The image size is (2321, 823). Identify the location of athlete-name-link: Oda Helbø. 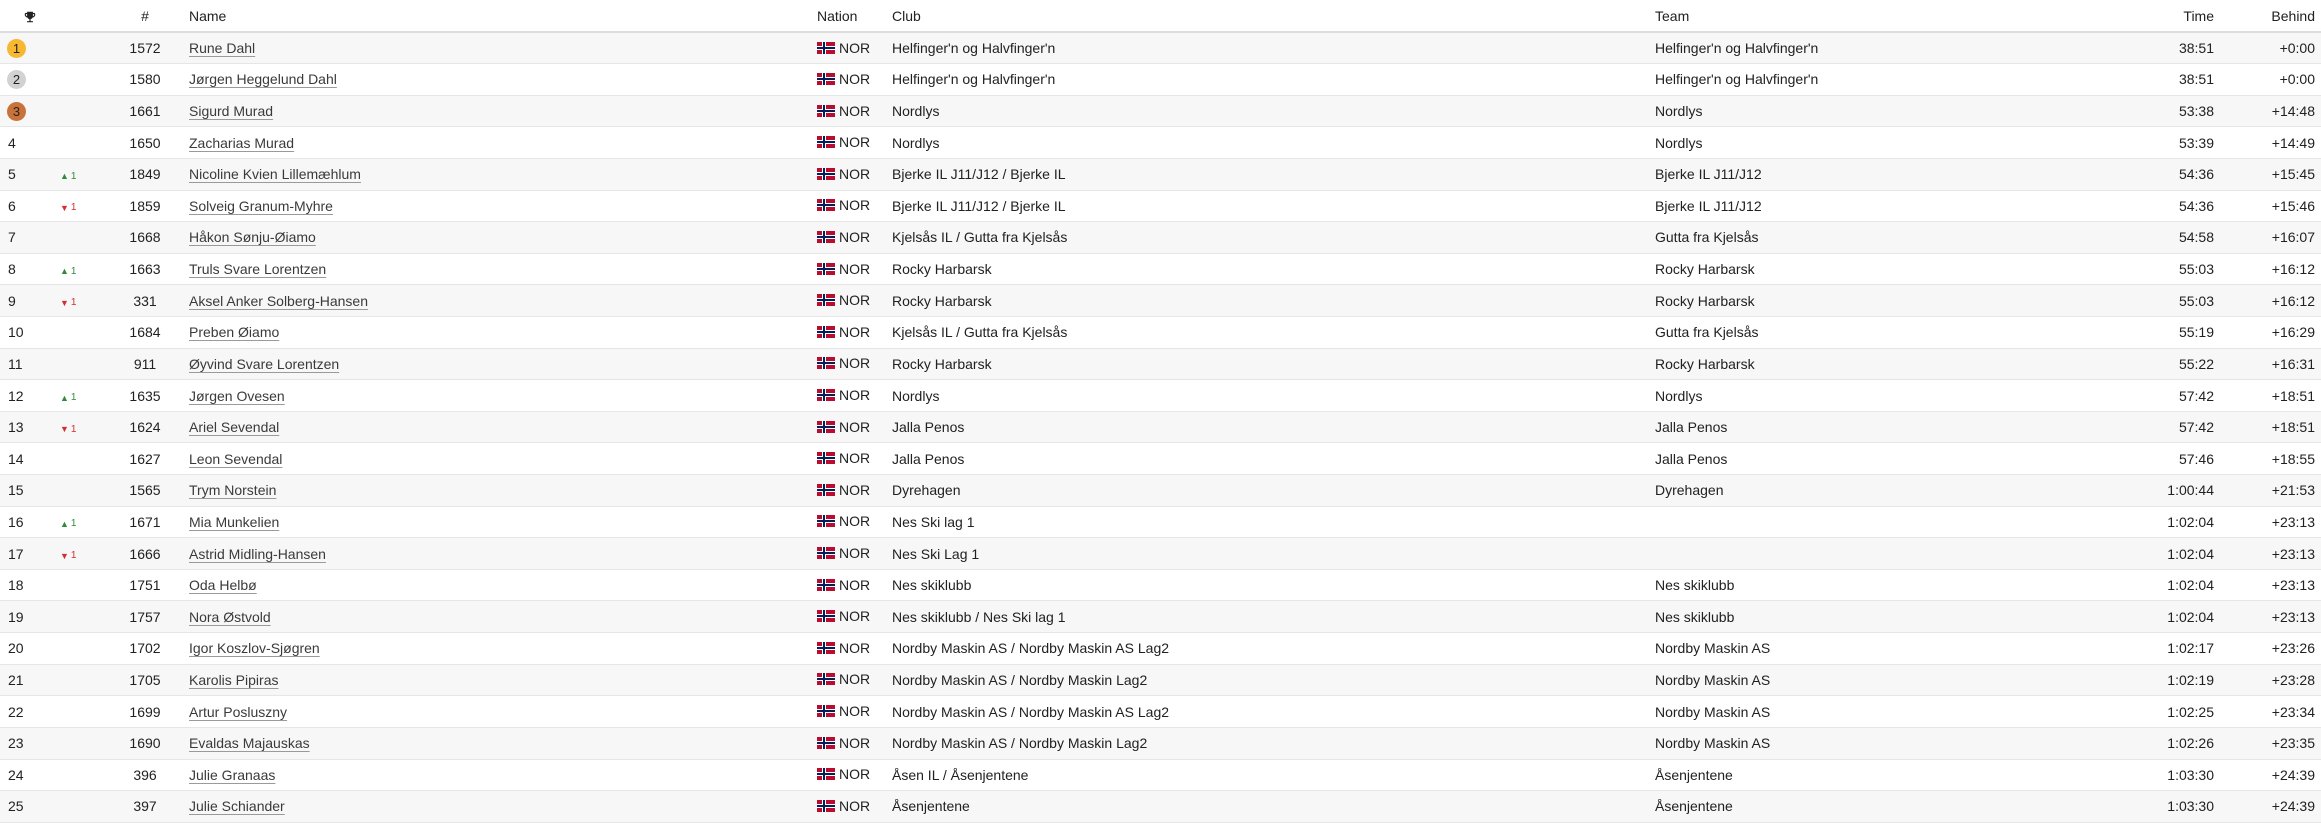
(223, 585).